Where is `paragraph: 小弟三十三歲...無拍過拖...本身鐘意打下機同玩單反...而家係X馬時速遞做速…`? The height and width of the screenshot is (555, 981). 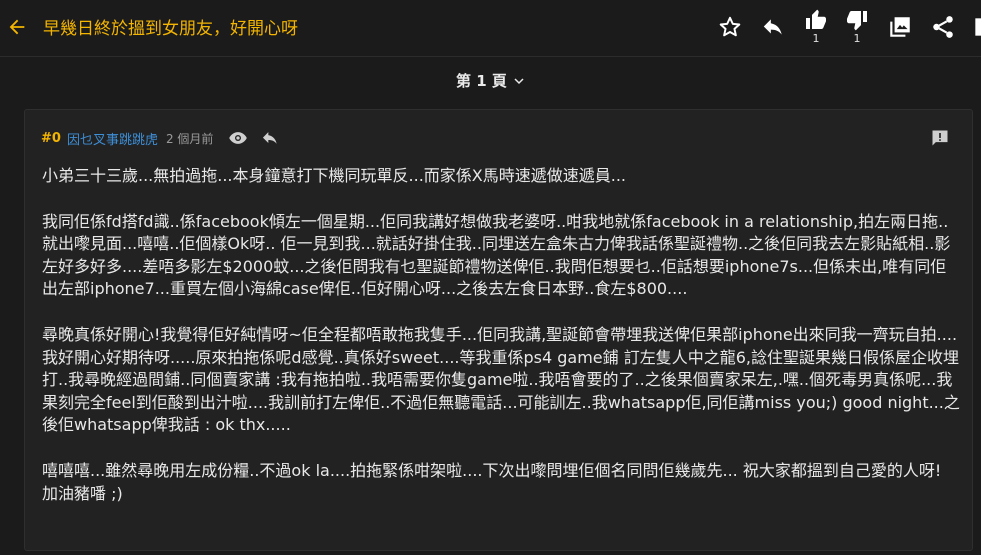
paragraph: 小弟三十三歲...無拍過拖...本身鐘意打下機同玩單反...而家係X馬時速遞做速… is located at coordinates (334, 175).